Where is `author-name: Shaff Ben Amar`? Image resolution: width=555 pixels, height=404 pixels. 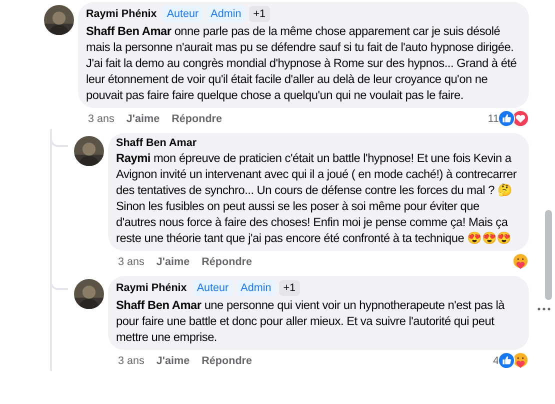
author-name: Shaff Ben Amar is located at coordinates (156, 143).